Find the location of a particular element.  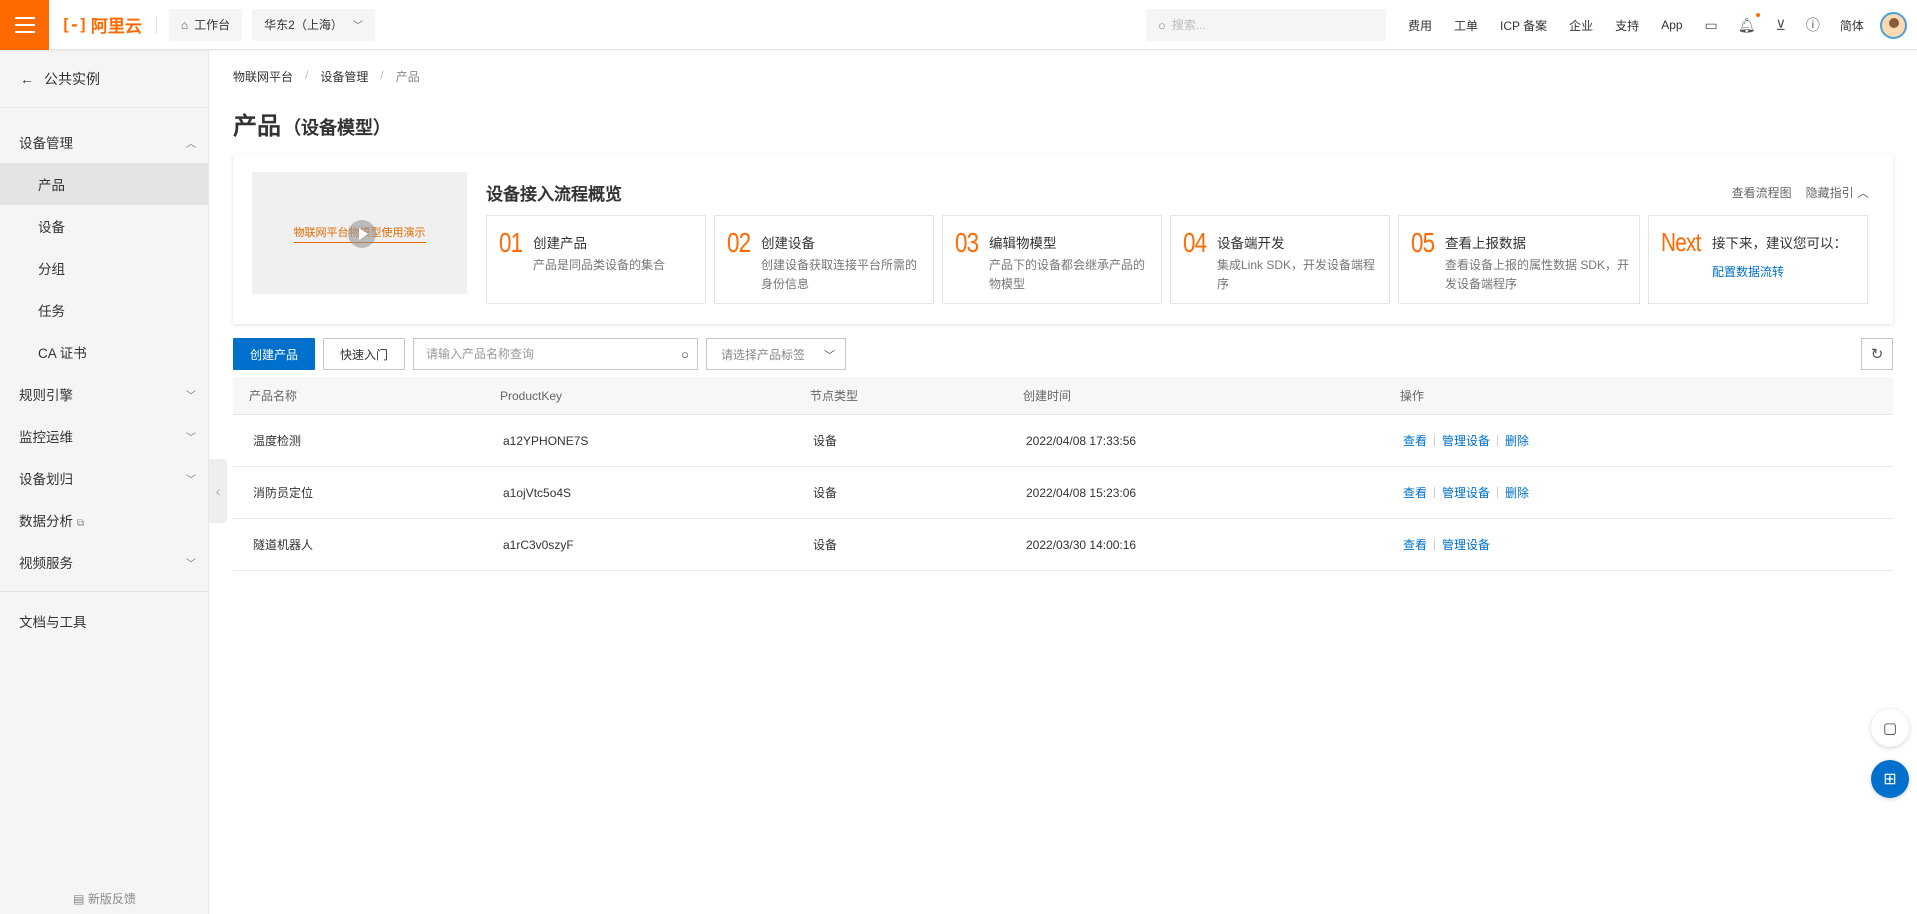

step-title: 设备端开发 is located at coordinates (1251, 243).